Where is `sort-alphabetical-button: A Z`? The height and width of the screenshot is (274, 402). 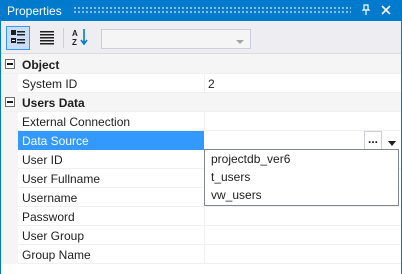
sort-alphabetical-button: A Z is located at coordinates (80, 38).